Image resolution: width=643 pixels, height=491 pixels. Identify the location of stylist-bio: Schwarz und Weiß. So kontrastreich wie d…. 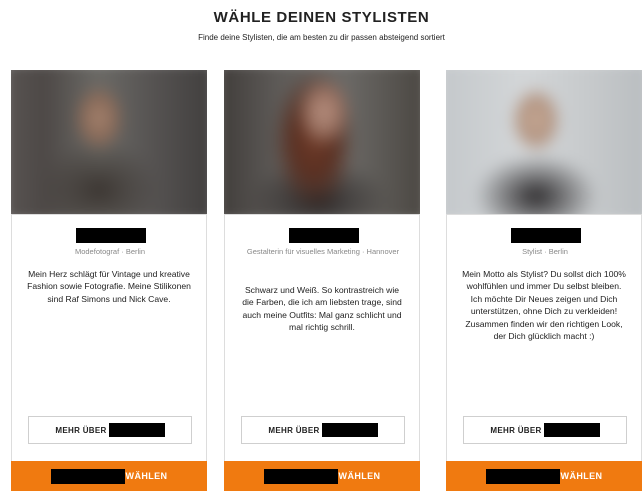
(322, 309).